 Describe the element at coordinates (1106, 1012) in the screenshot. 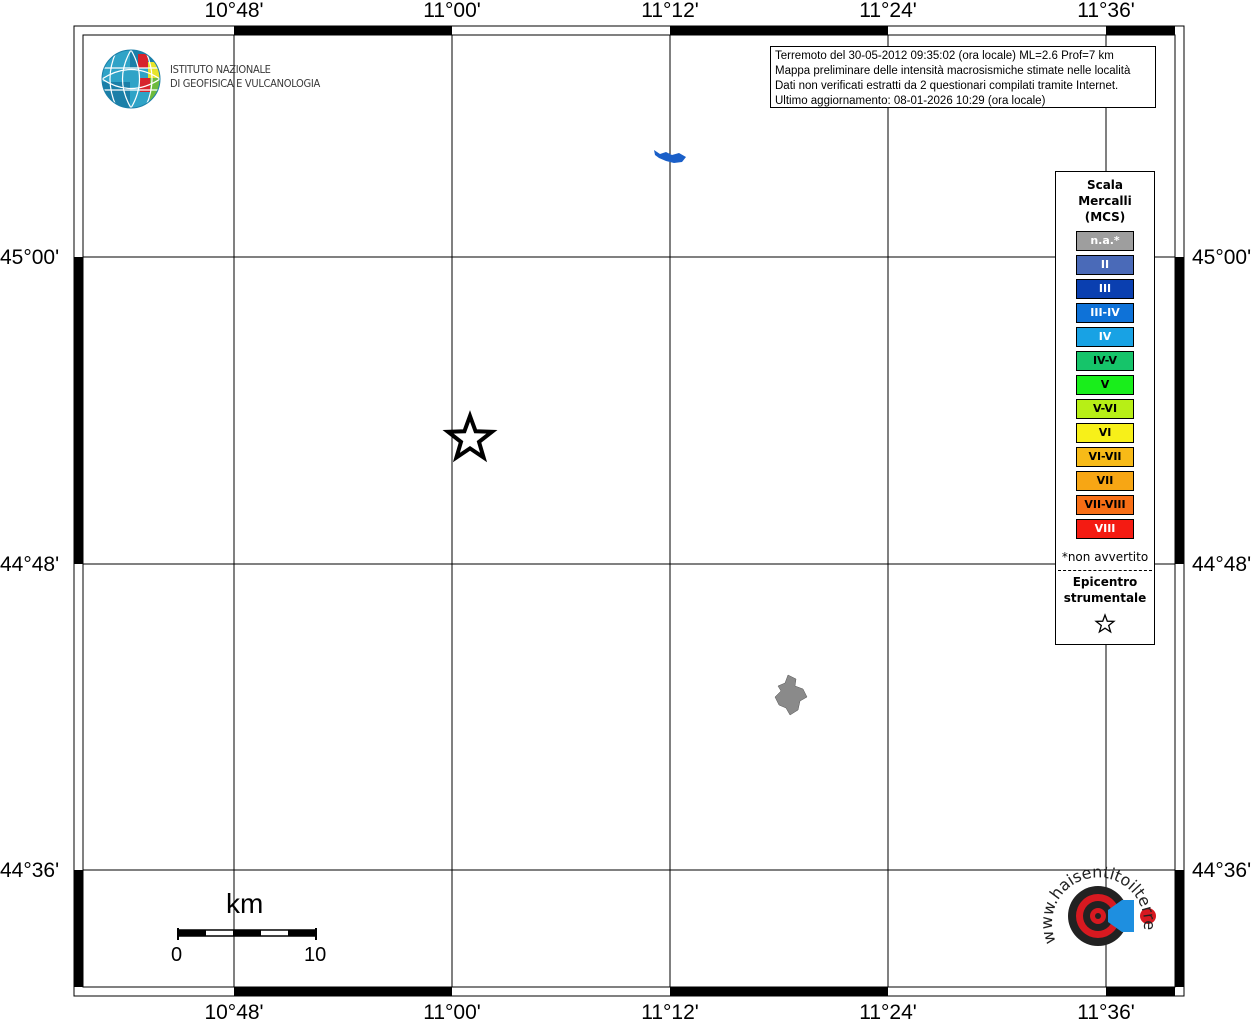

I see `tick-bottom-5: 11°36'` at that location.